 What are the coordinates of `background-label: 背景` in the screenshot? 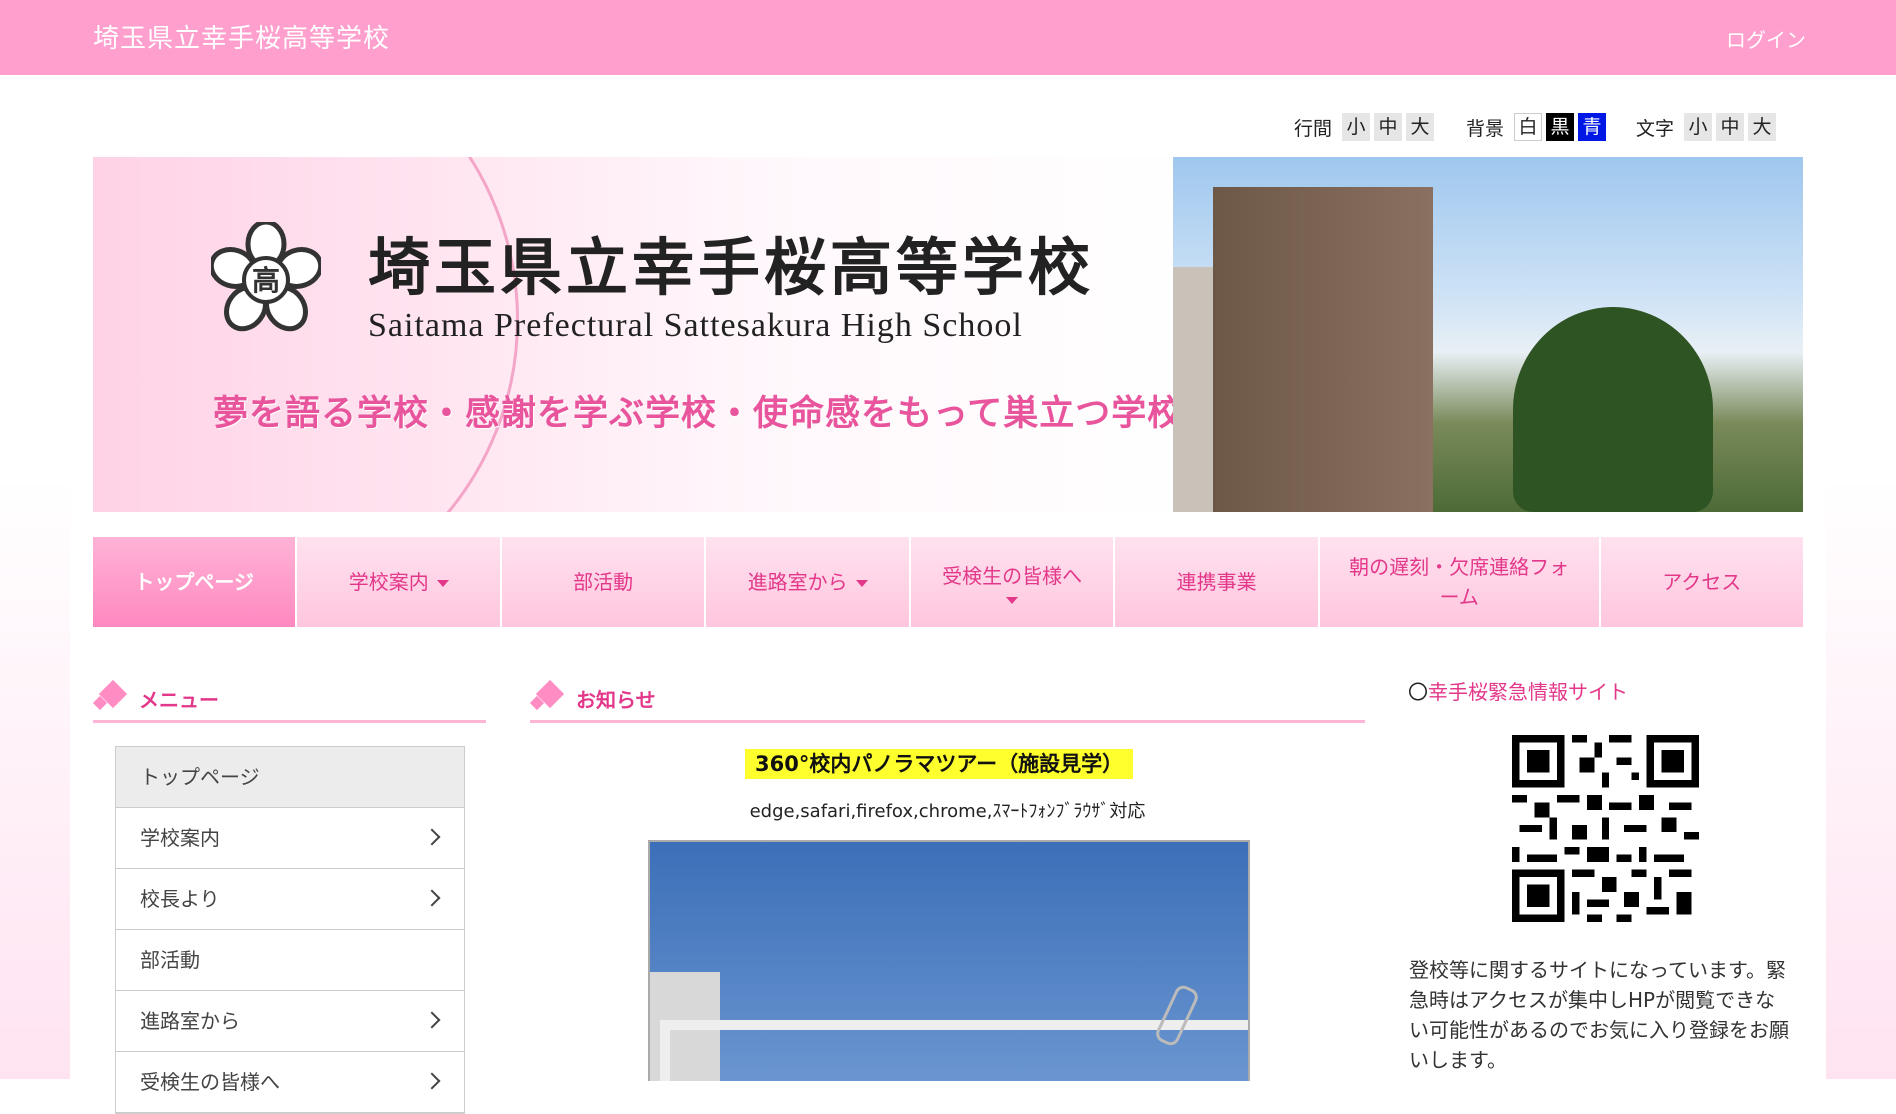 It's located at (1485, 128).